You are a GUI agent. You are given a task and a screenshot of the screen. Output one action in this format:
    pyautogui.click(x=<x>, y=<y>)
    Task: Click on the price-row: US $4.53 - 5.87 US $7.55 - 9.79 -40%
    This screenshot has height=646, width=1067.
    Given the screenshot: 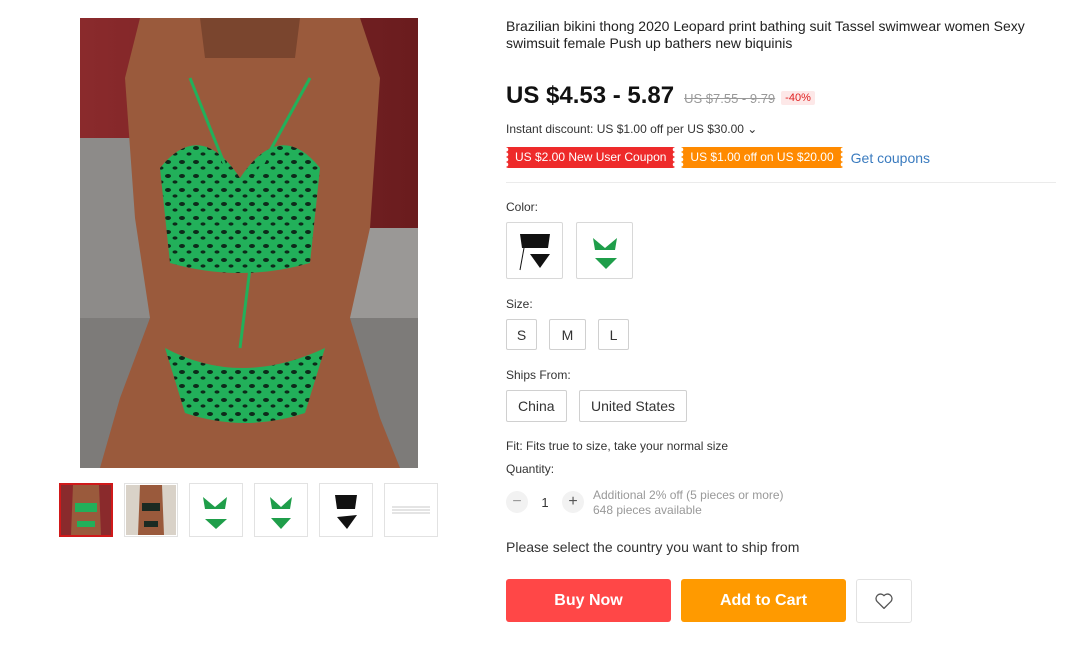 What is the action you would take?
    pyautogui.click(x=660, y=96)
    